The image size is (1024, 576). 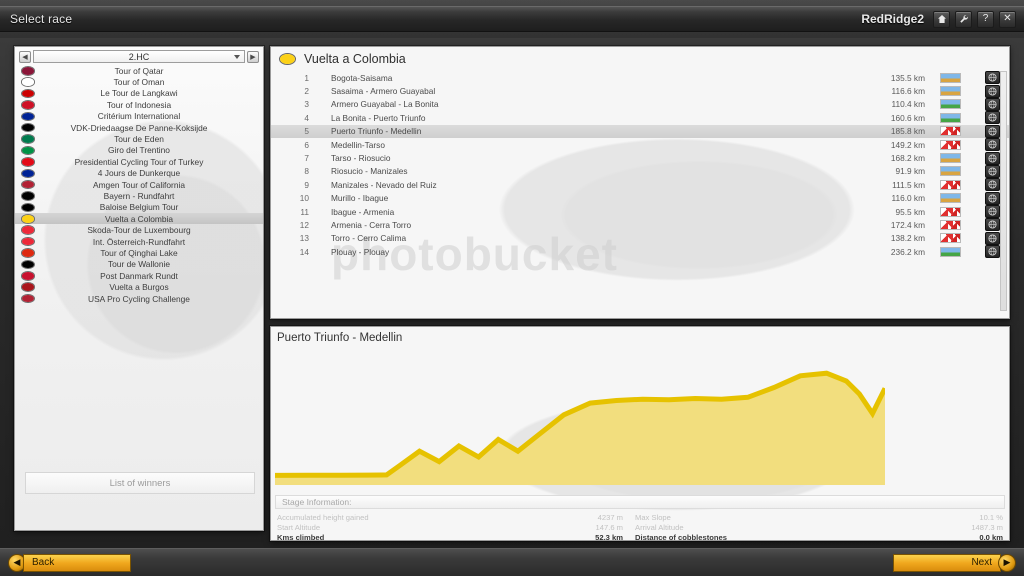 What do you see at coordinates (139, 264) in the screenshot?
I see `race-list-item: Tour de Wallonie` at bounding box center [139, 264].